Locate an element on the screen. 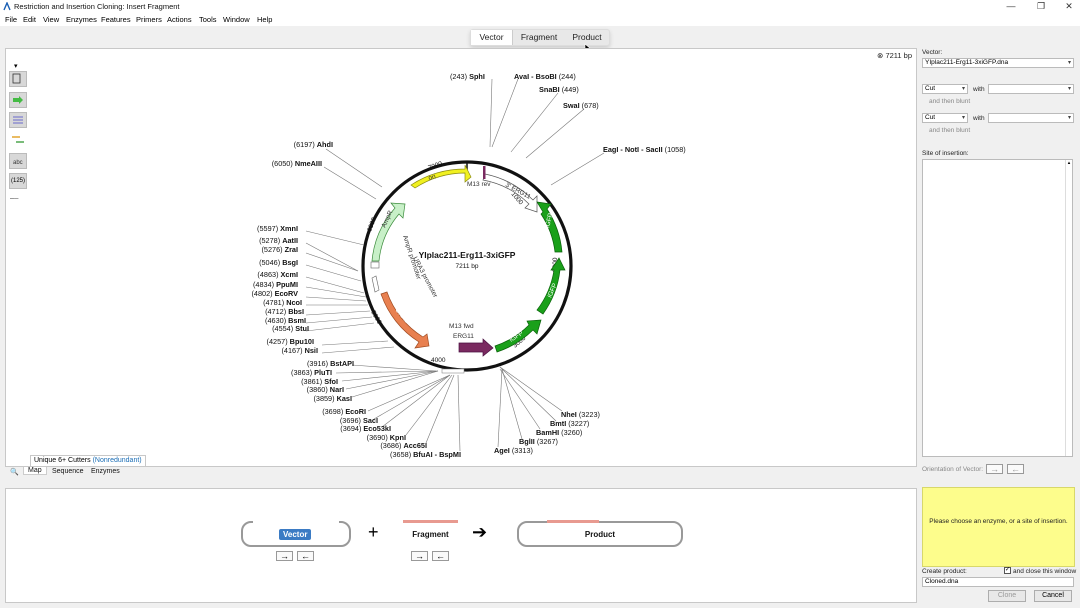 The height and width of the screenshot is (608, 1080). vector-field-label: Vector: is located at coordinates (932, 52).